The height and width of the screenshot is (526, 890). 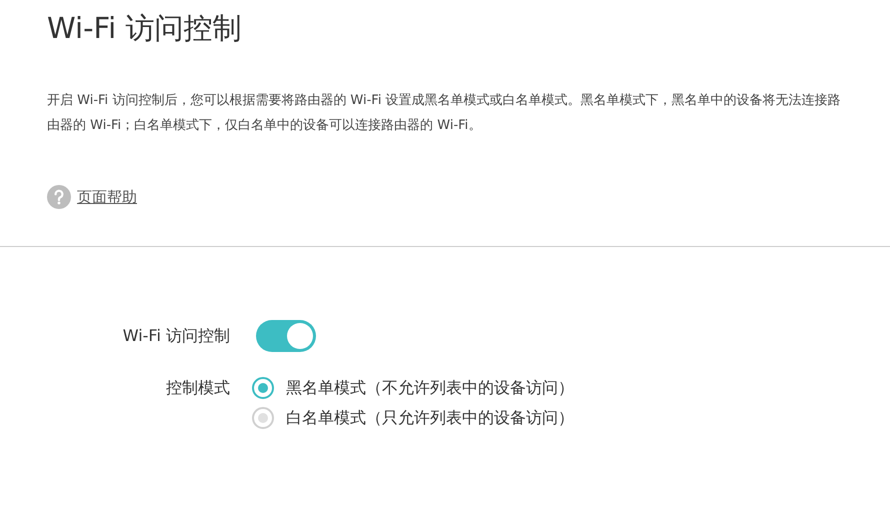 I want to click on description-text: 开启 Wi-Fi 访问控制后，您可以根据需要将路由器的 Wi-Fi 设置成黑名单模式或白名单模式。黑名单模式下，黑名单中的设备将无法连接路由器的 Wi-Fi；白名单模式下，仅白名单中的设备可以连接路由器的 Wi-Fi。, so click(x=444, y=113).